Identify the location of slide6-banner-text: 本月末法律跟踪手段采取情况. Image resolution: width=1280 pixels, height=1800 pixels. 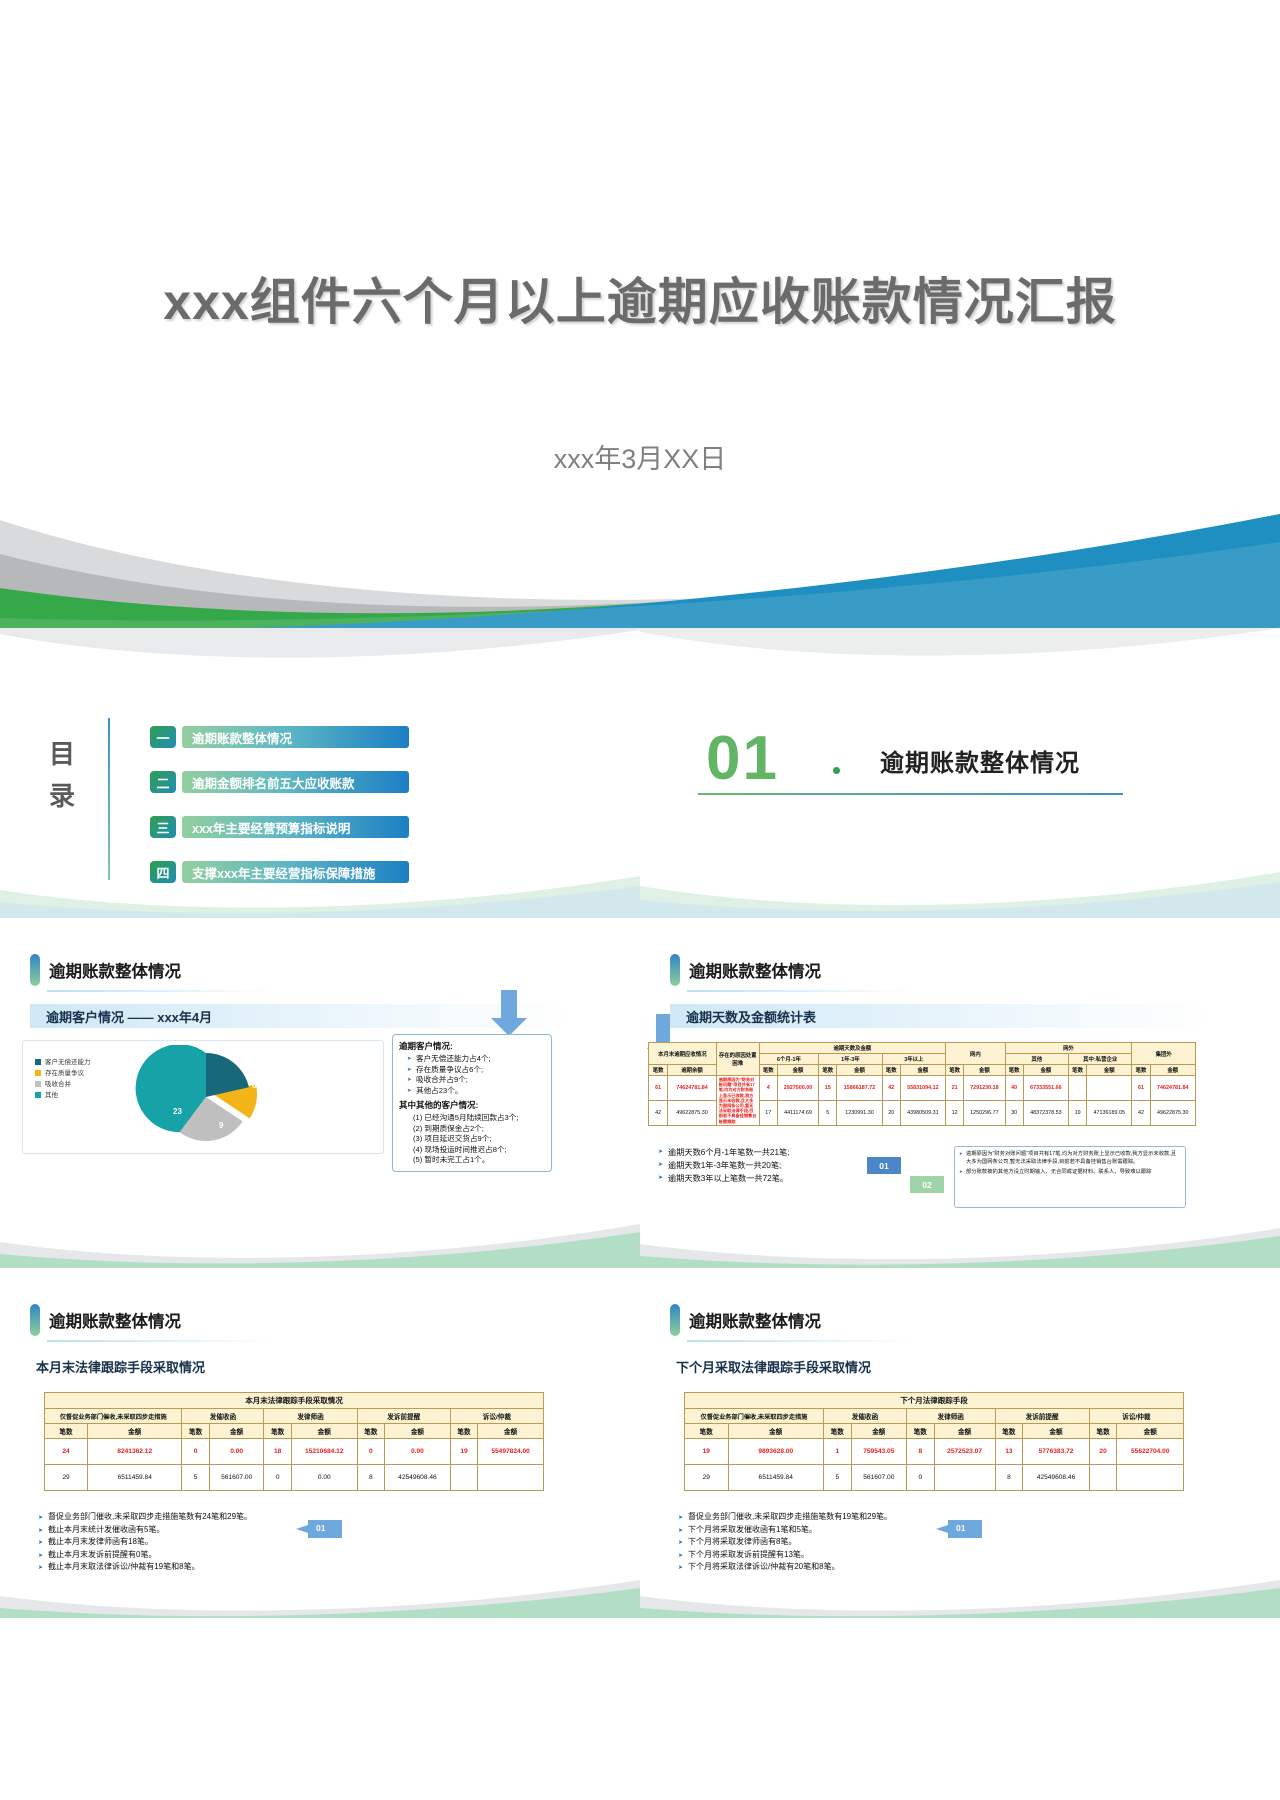
(121, 1367).